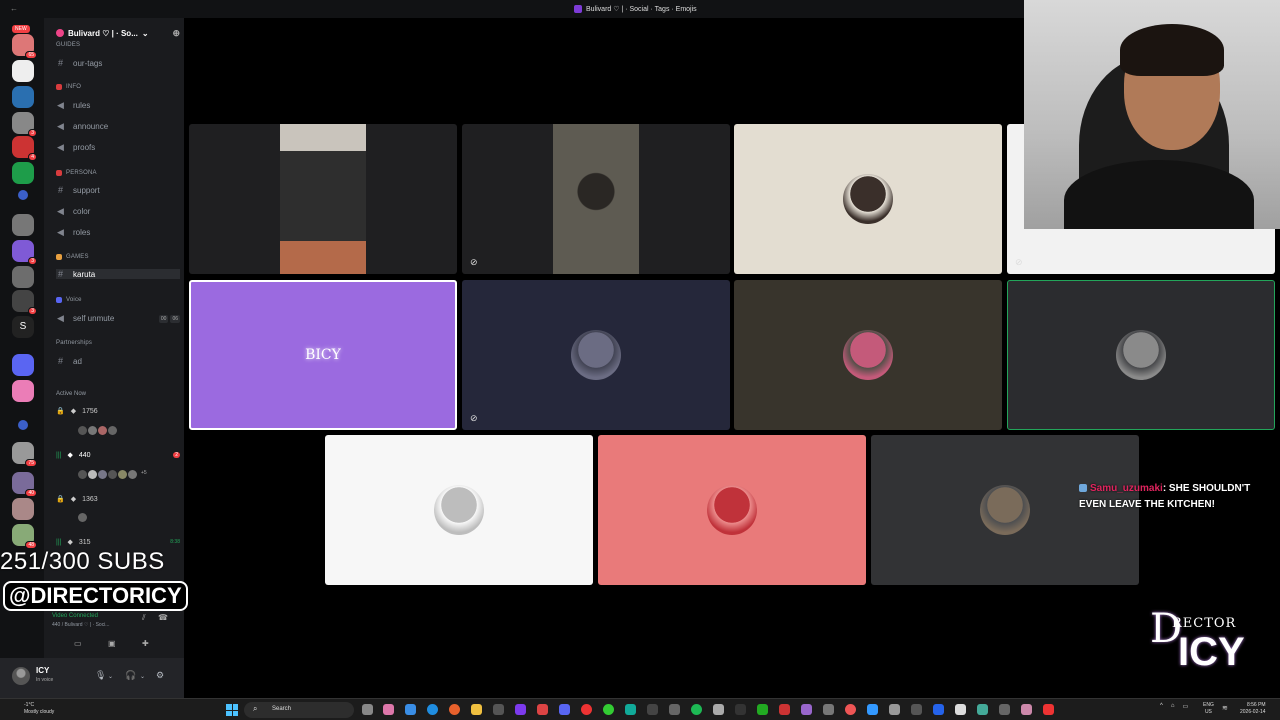 The height and width of the screenshot is (720, 1280). Describe the element at coordinates (432, 709) in the screenshot. I see `edge-icon` at that location.